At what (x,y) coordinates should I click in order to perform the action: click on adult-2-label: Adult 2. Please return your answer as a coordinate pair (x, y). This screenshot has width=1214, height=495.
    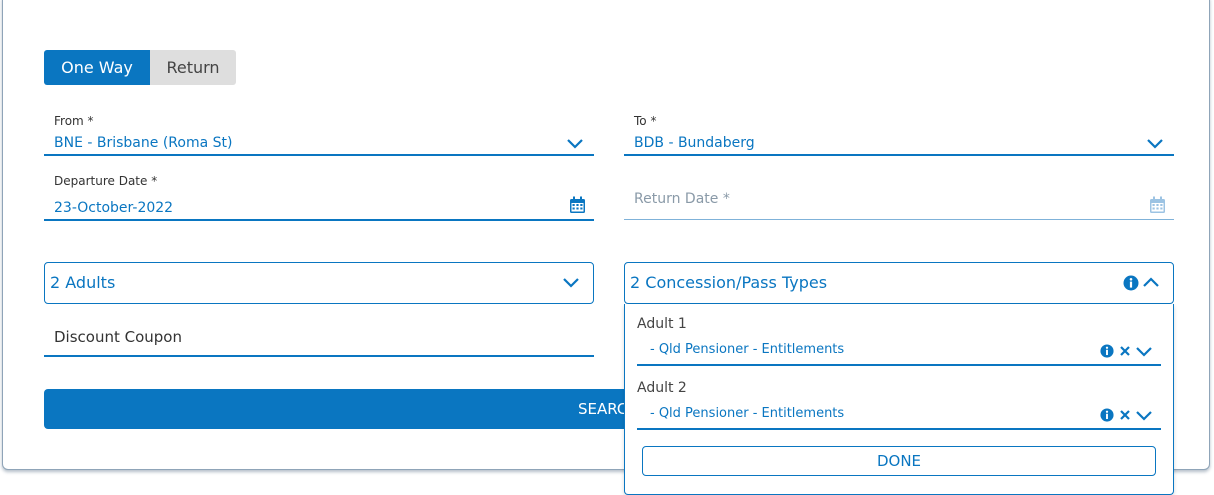
    Looking at the image, I should click on (662, 388).